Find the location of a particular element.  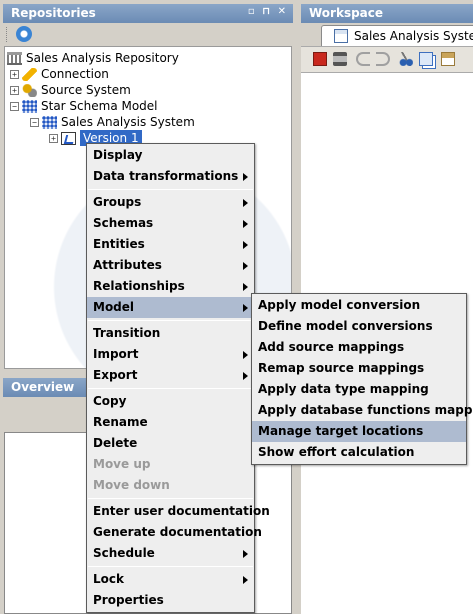

tree-node-label: Sales Analysis Repository is located at coordinates (102, 58).